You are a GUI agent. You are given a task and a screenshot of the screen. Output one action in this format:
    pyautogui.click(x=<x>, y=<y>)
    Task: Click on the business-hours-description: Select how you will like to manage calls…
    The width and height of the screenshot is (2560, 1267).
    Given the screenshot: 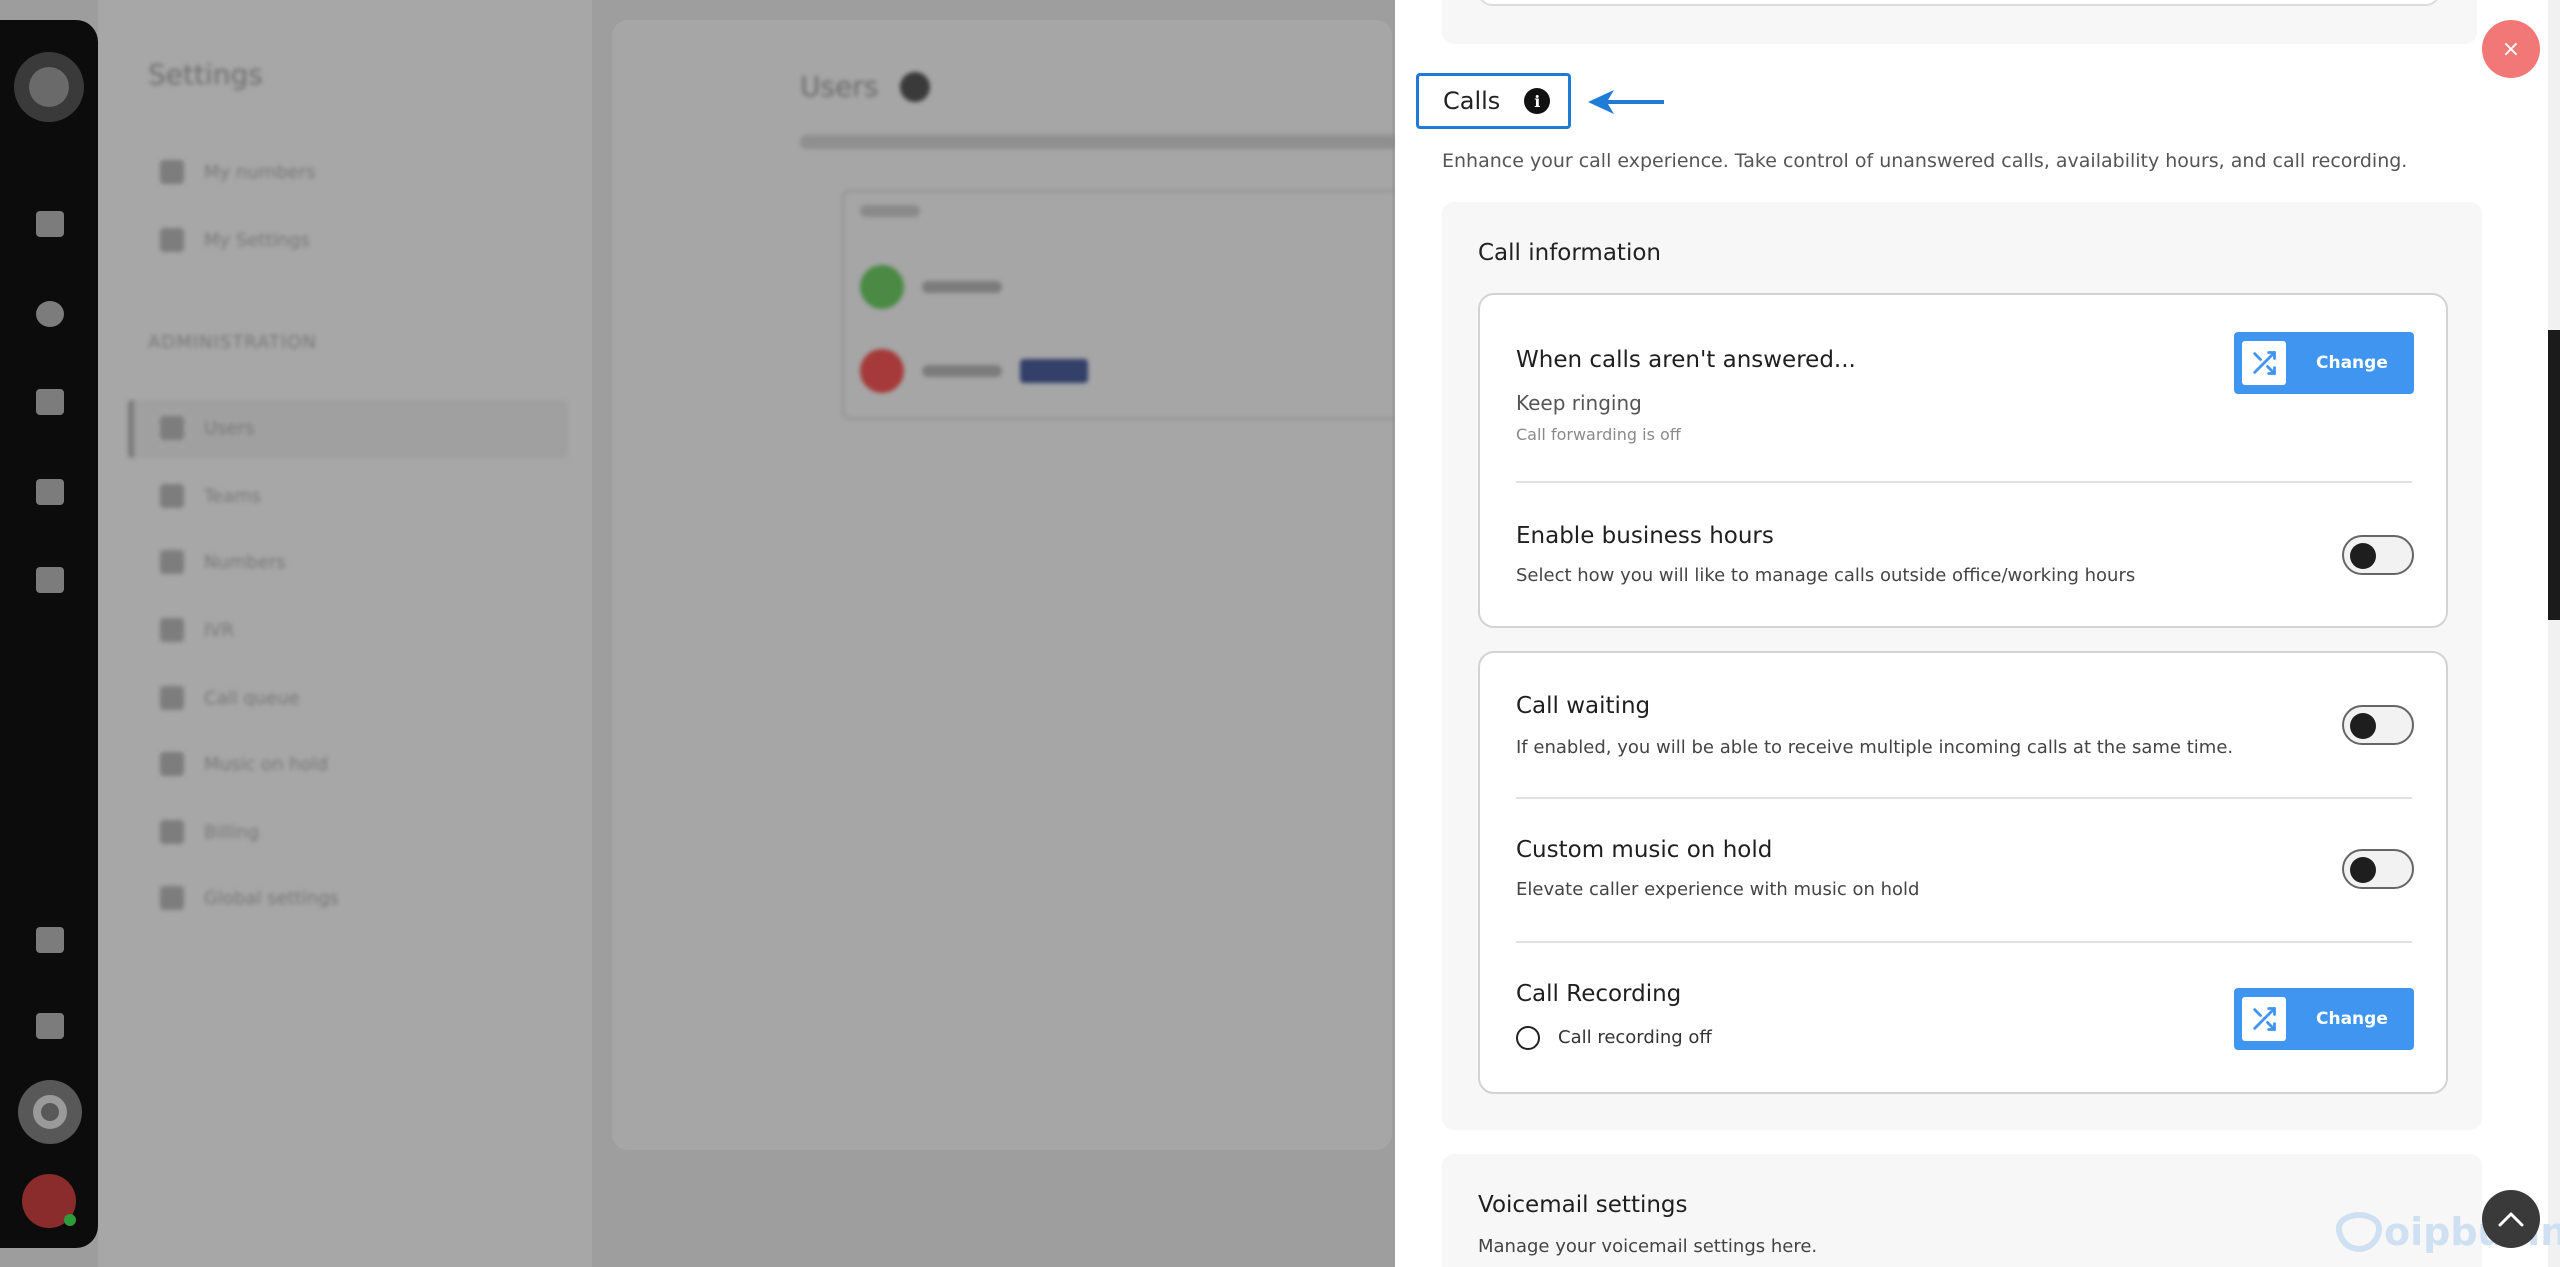 What is the action you would take?
    pyautogui.click(x=1826, y=575)
    